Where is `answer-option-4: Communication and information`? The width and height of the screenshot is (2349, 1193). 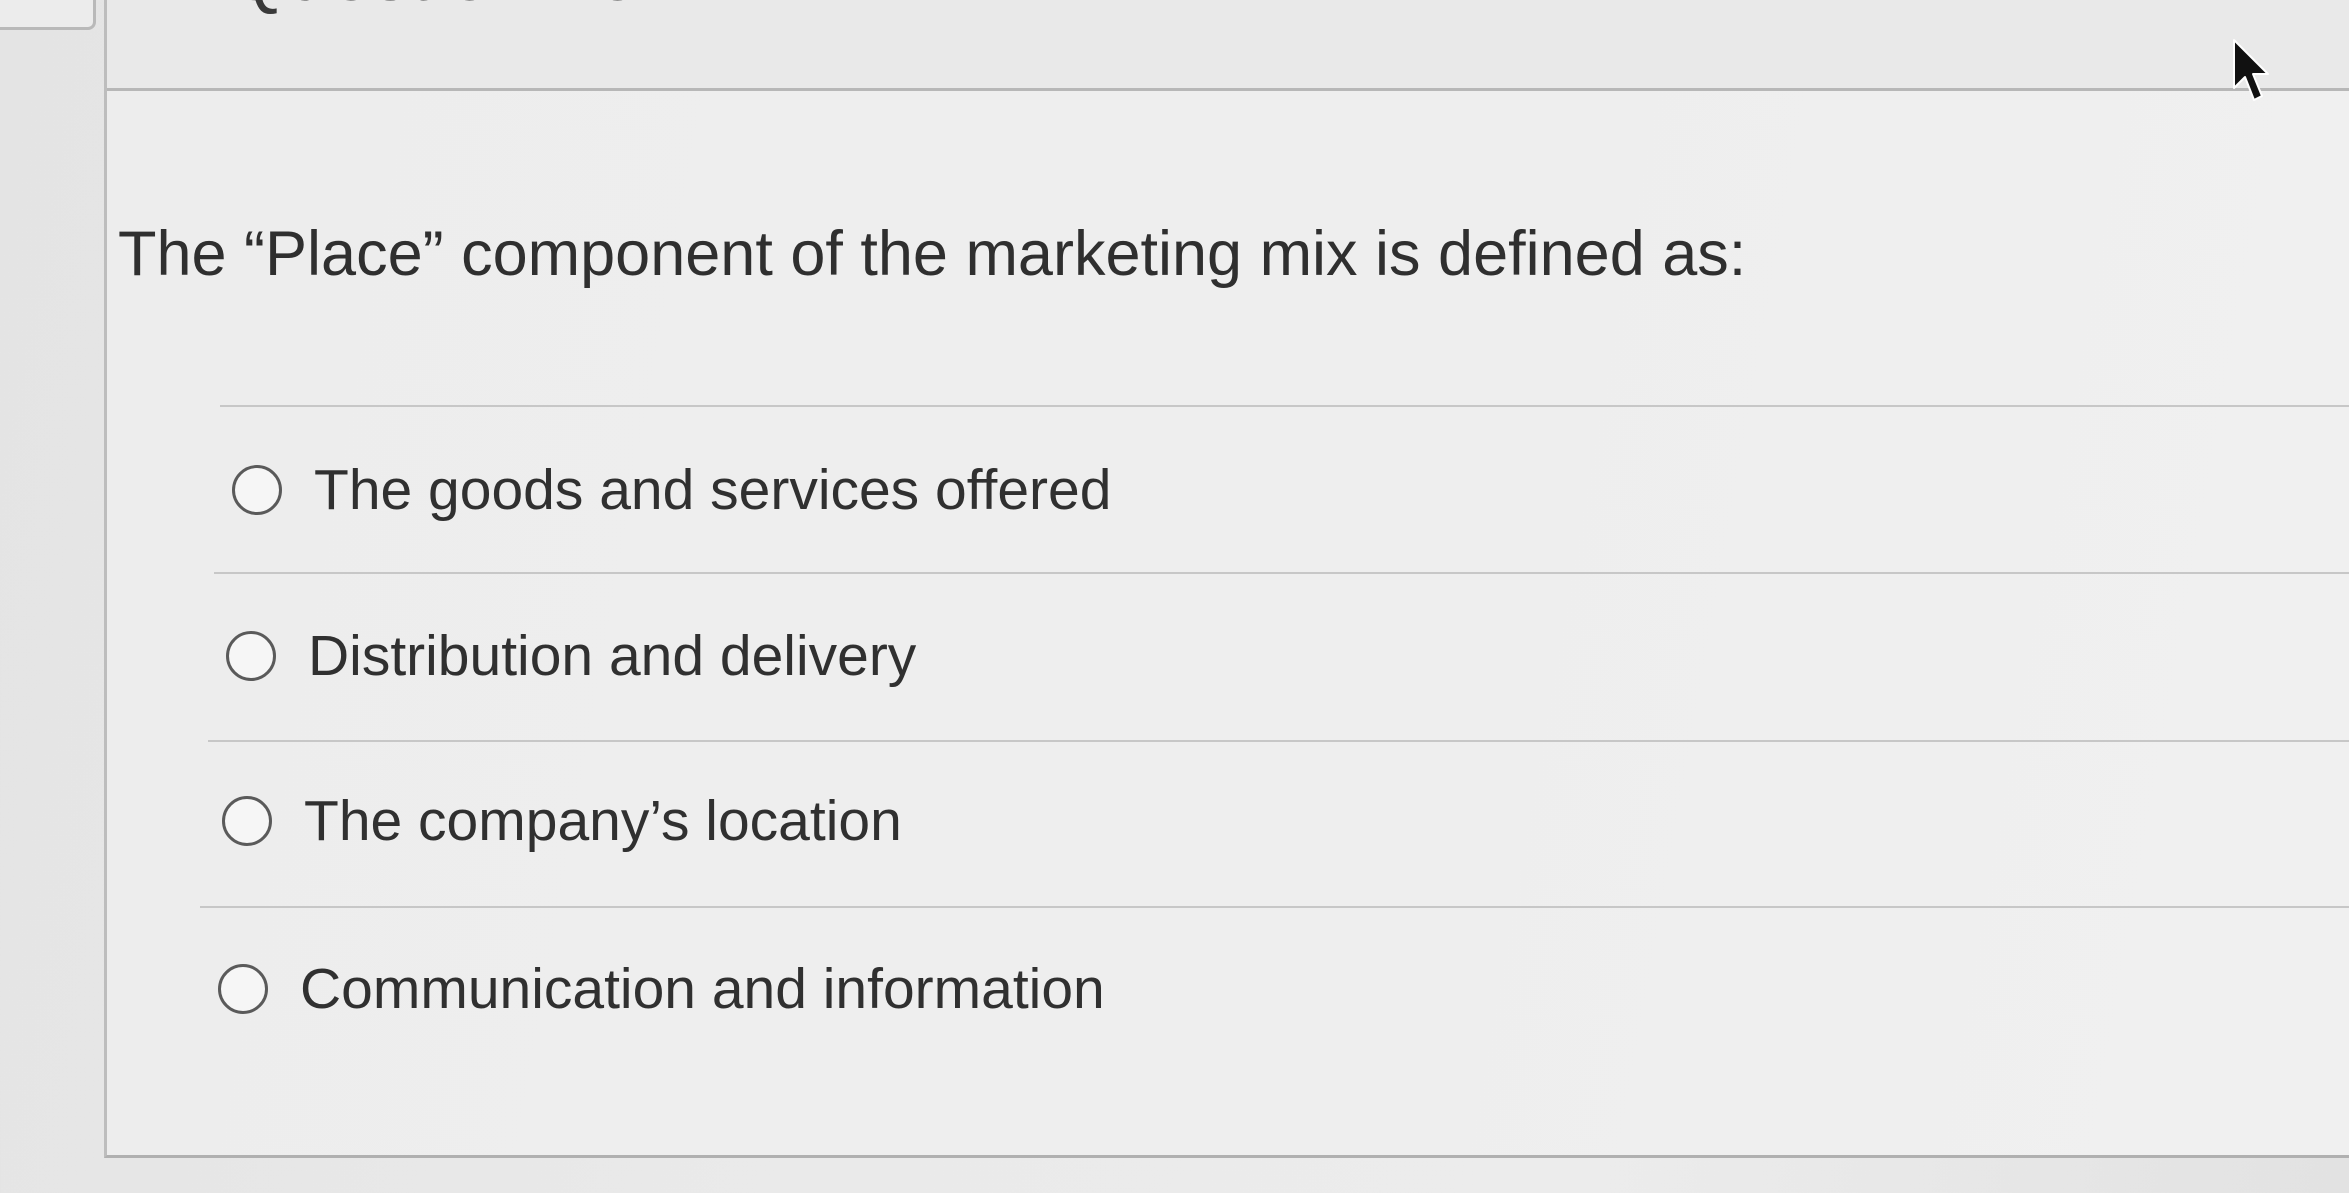 answer-option-4: Communication and information is located at coordinates (661, 989).